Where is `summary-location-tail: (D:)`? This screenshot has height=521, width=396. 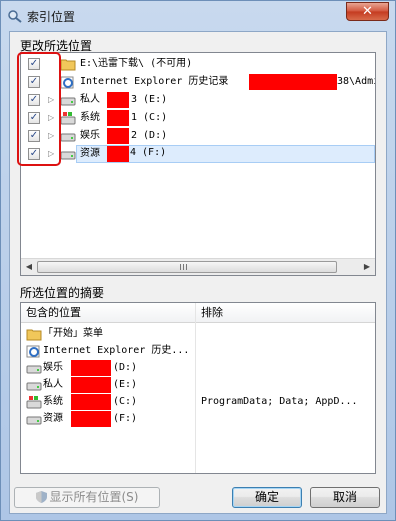
summary-location-tail: (D:) is located at coordinates (125, 367).